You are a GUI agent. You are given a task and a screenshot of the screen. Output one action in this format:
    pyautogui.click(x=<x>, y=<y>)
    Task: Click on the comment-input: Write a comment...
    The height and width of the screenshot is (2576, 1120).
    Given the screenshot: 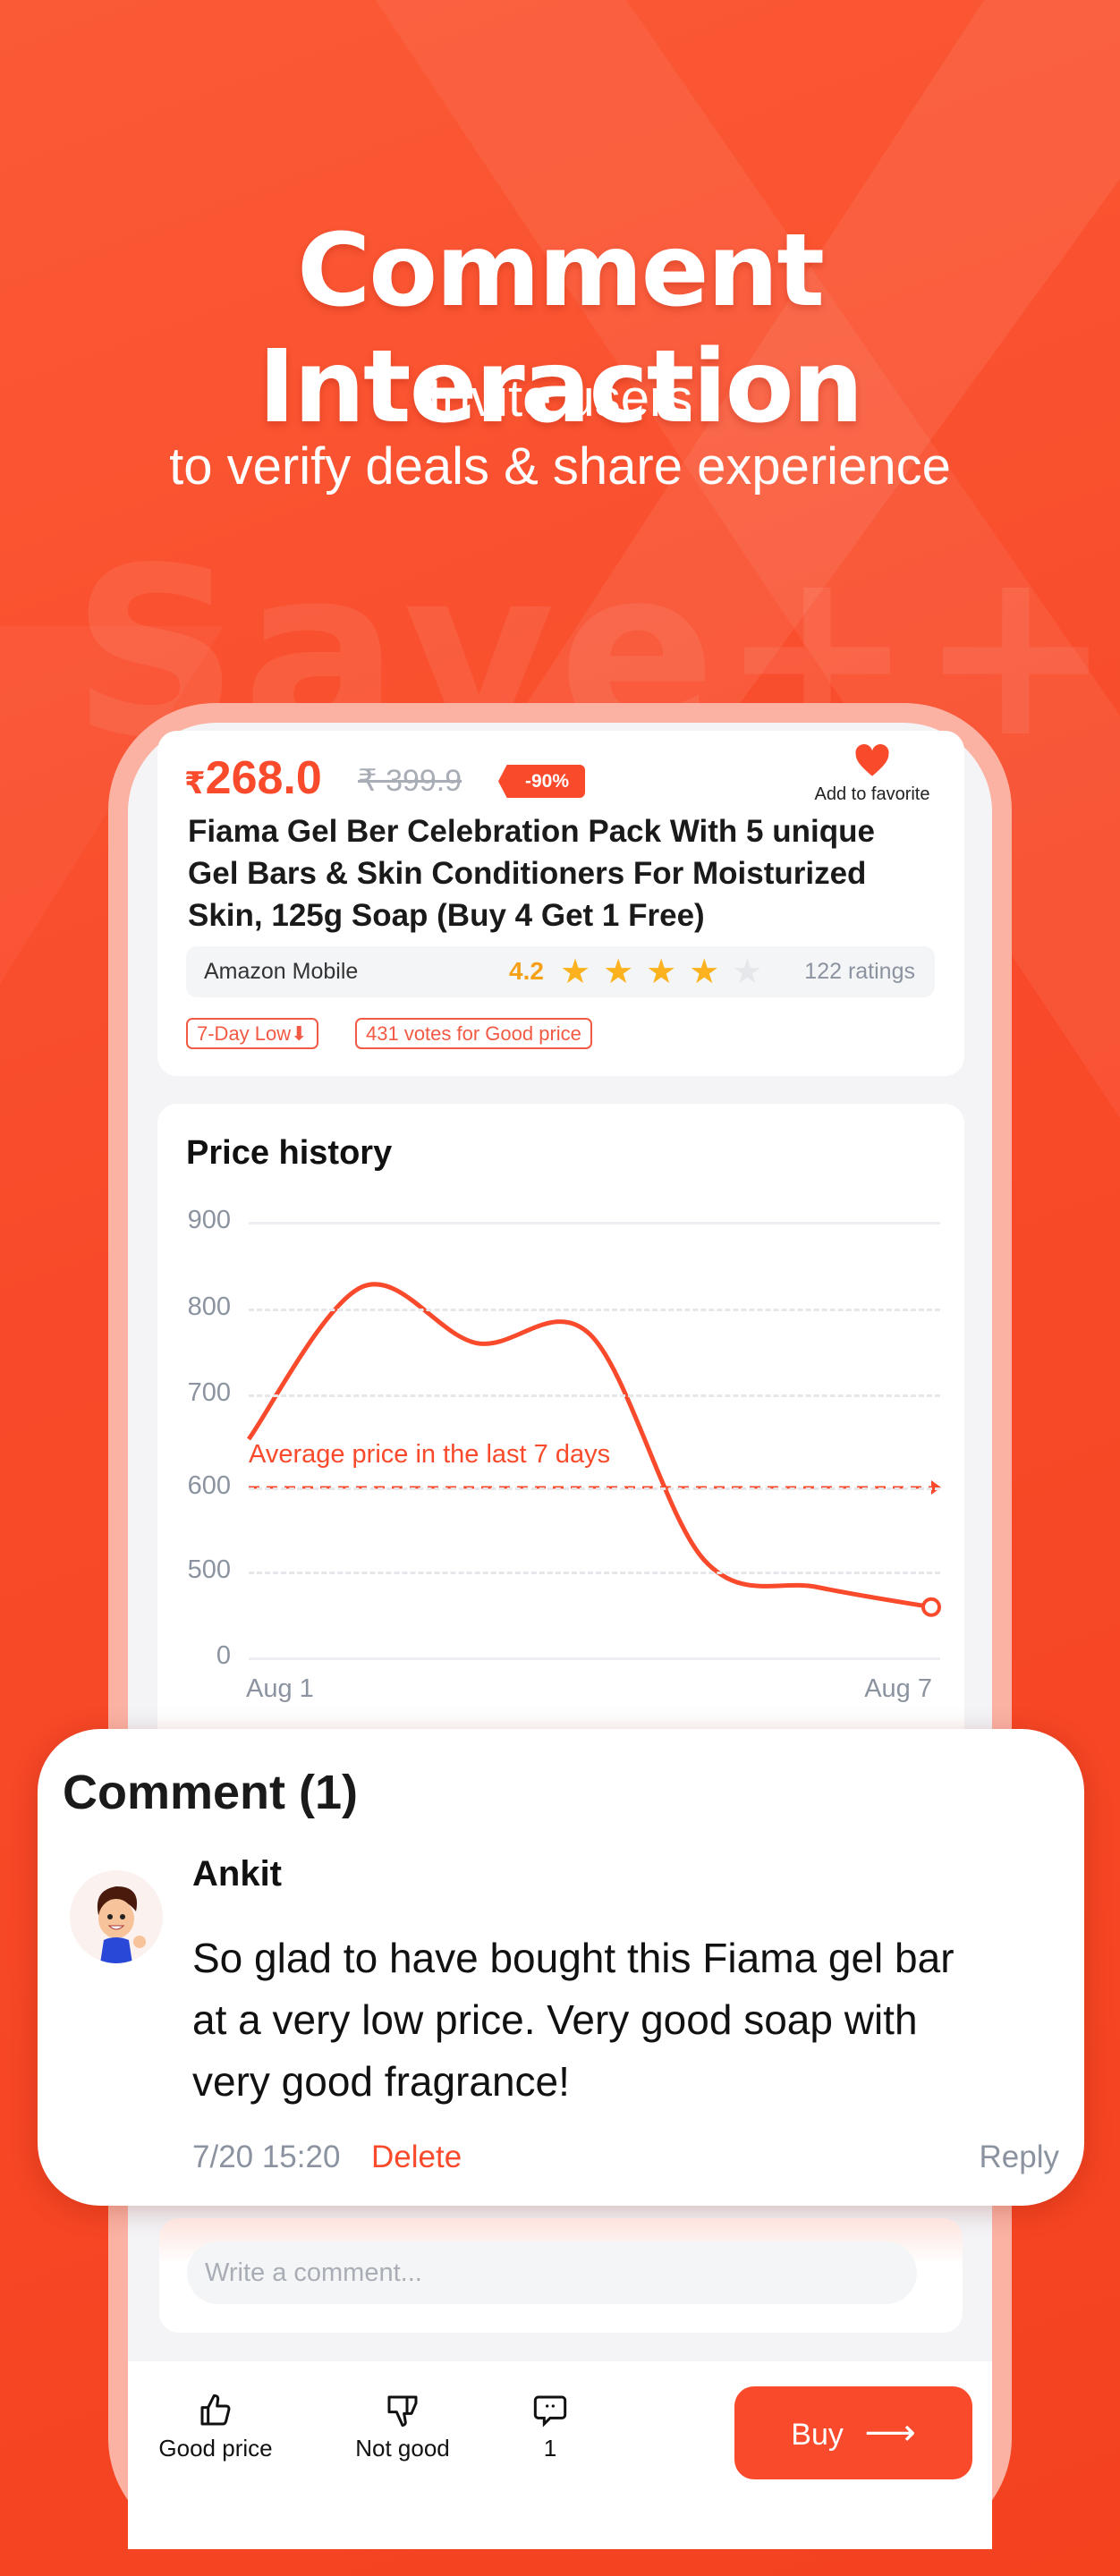 What is the action you would take?
    pyautogui.click(x=552, y=2272)
    